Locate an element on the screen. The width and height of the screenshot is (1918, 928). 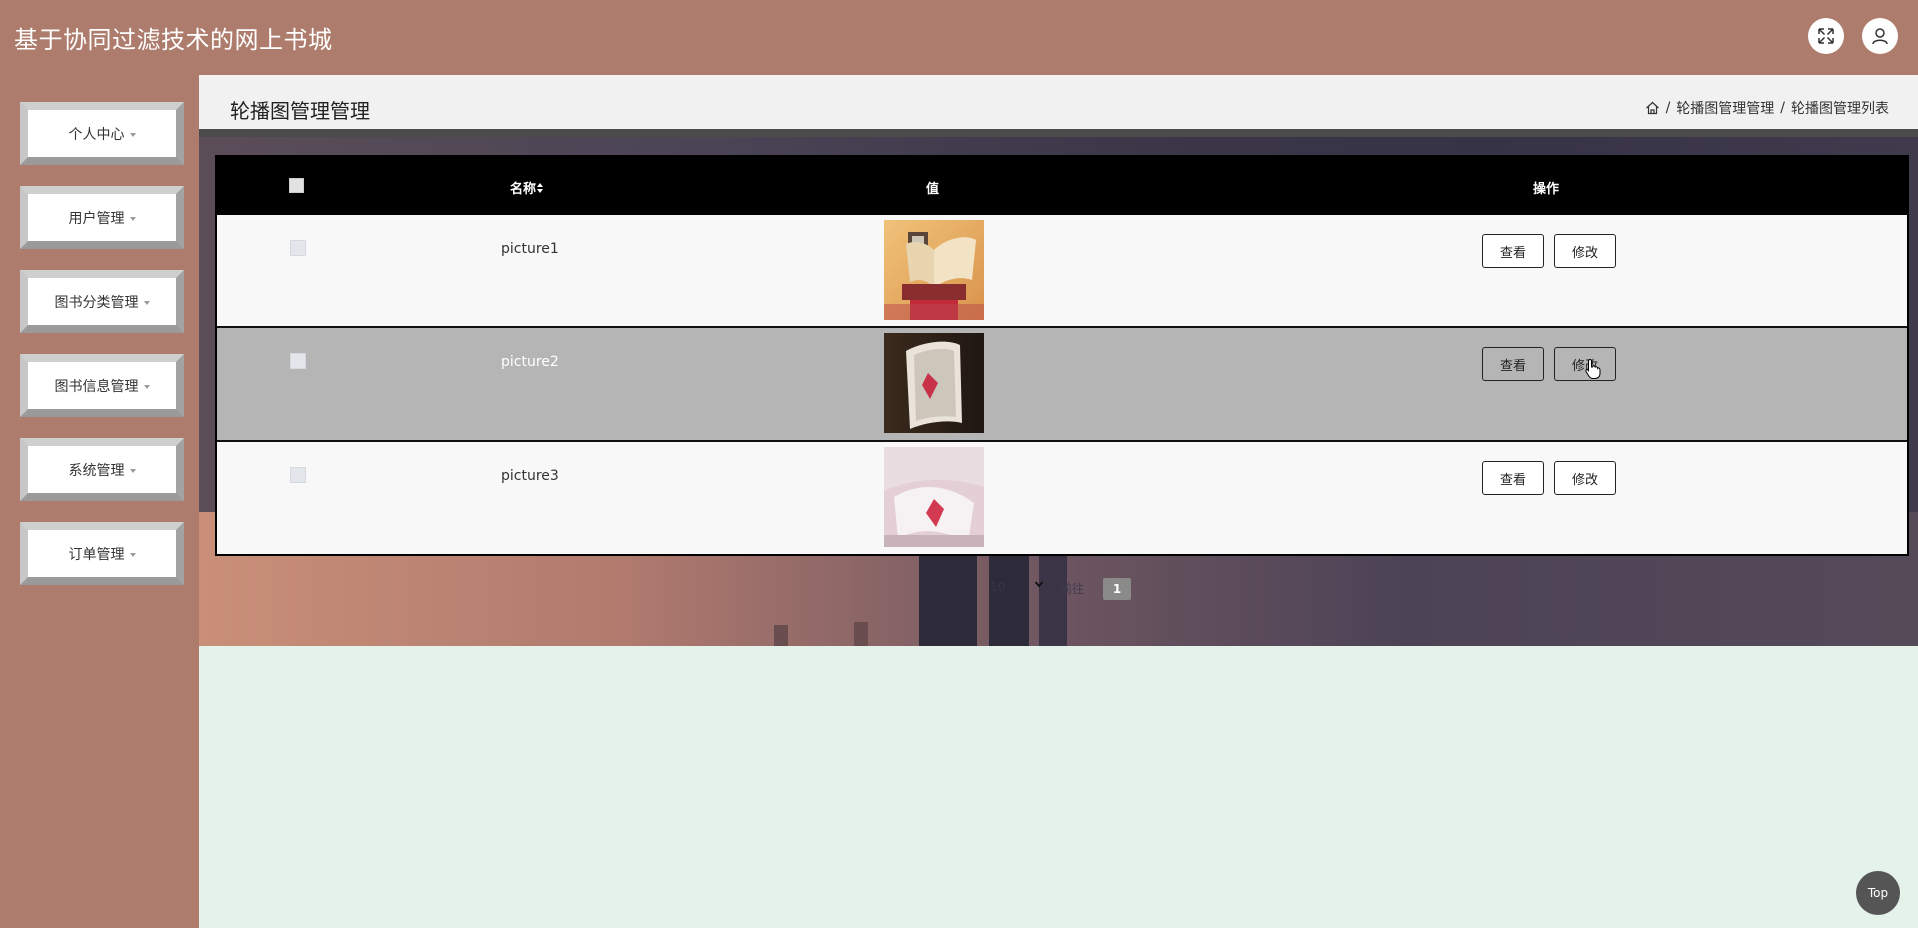
expand-arrows-icon is located at coordinates (1826, 36).